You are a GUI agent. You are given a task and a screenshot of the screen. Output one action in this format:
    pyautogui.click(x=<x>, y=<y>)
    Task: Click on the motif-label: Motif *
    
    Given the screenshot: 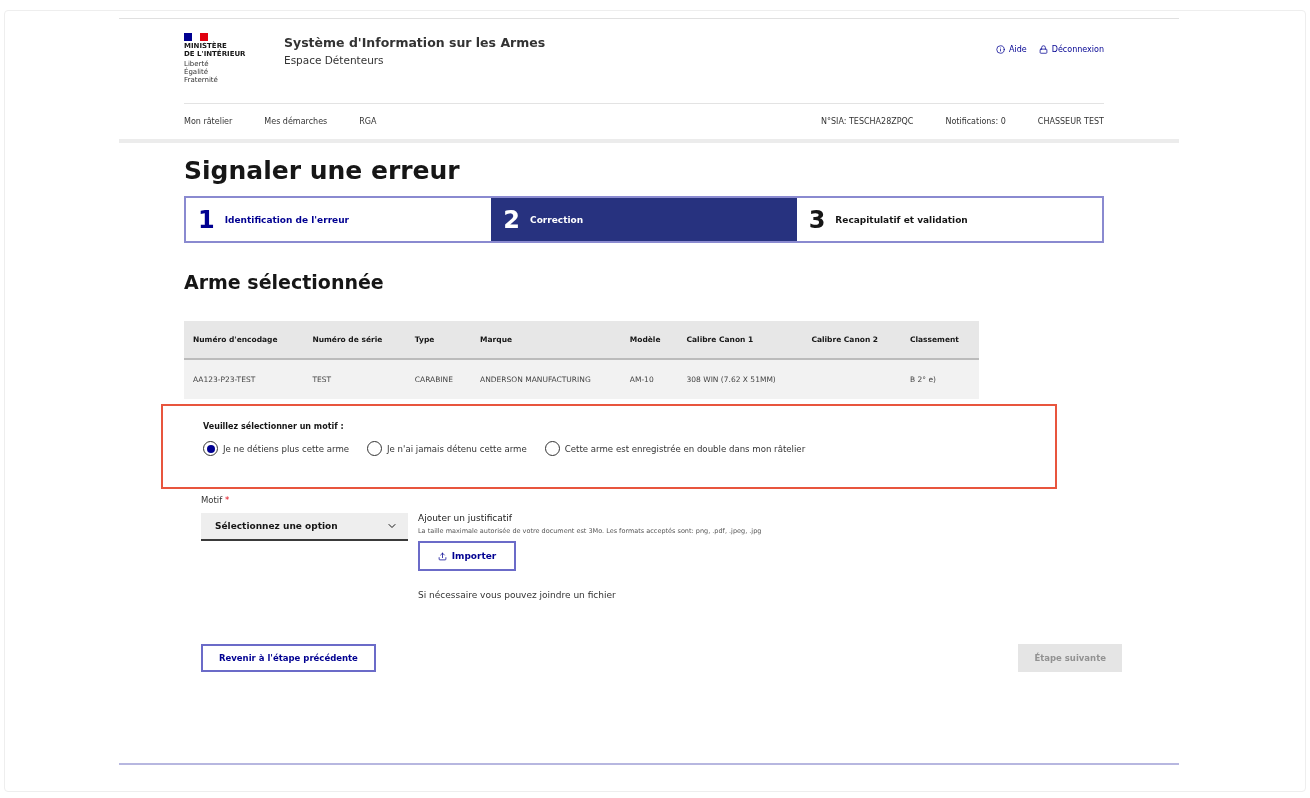 What is the action you would take?
    pyautogui.click(x=216, y=500)
    